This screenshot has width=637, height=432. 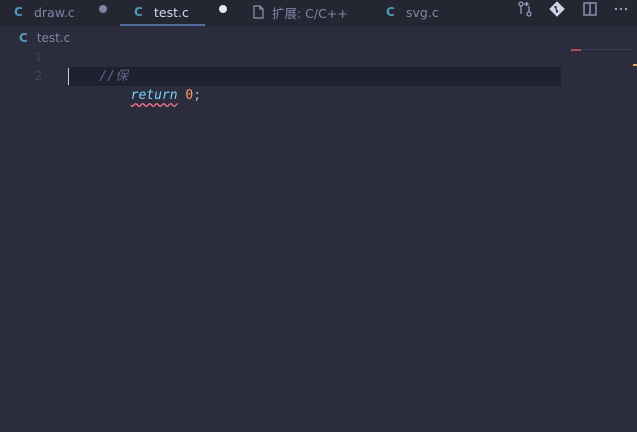 I want to click on line-number: 1, so click(x=38, y=57).